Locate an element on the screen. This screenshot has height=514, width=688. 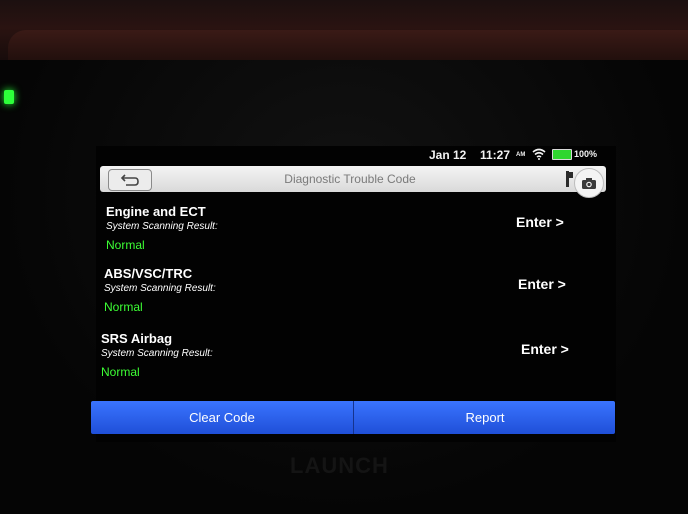
back-button is located at coordinates (130, 180).